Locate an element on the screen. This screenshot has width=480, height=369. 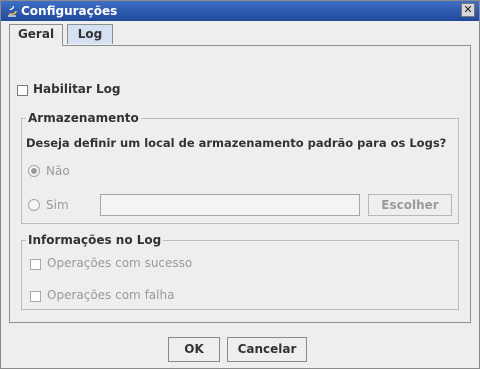
failure-ops-checkbox is located at coordinates (35, 296).